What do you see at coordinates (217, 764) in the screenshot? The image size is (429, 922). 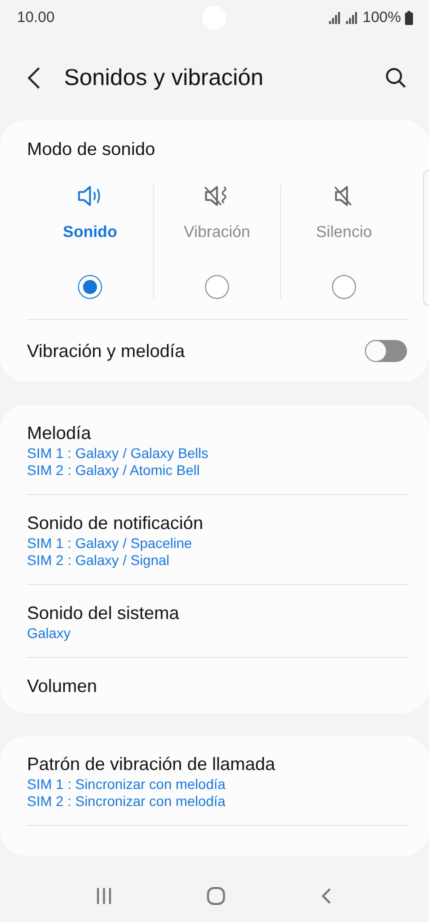 I see `setting-title: Patrón de vibración de llamada` at bounding box center [217, 764].